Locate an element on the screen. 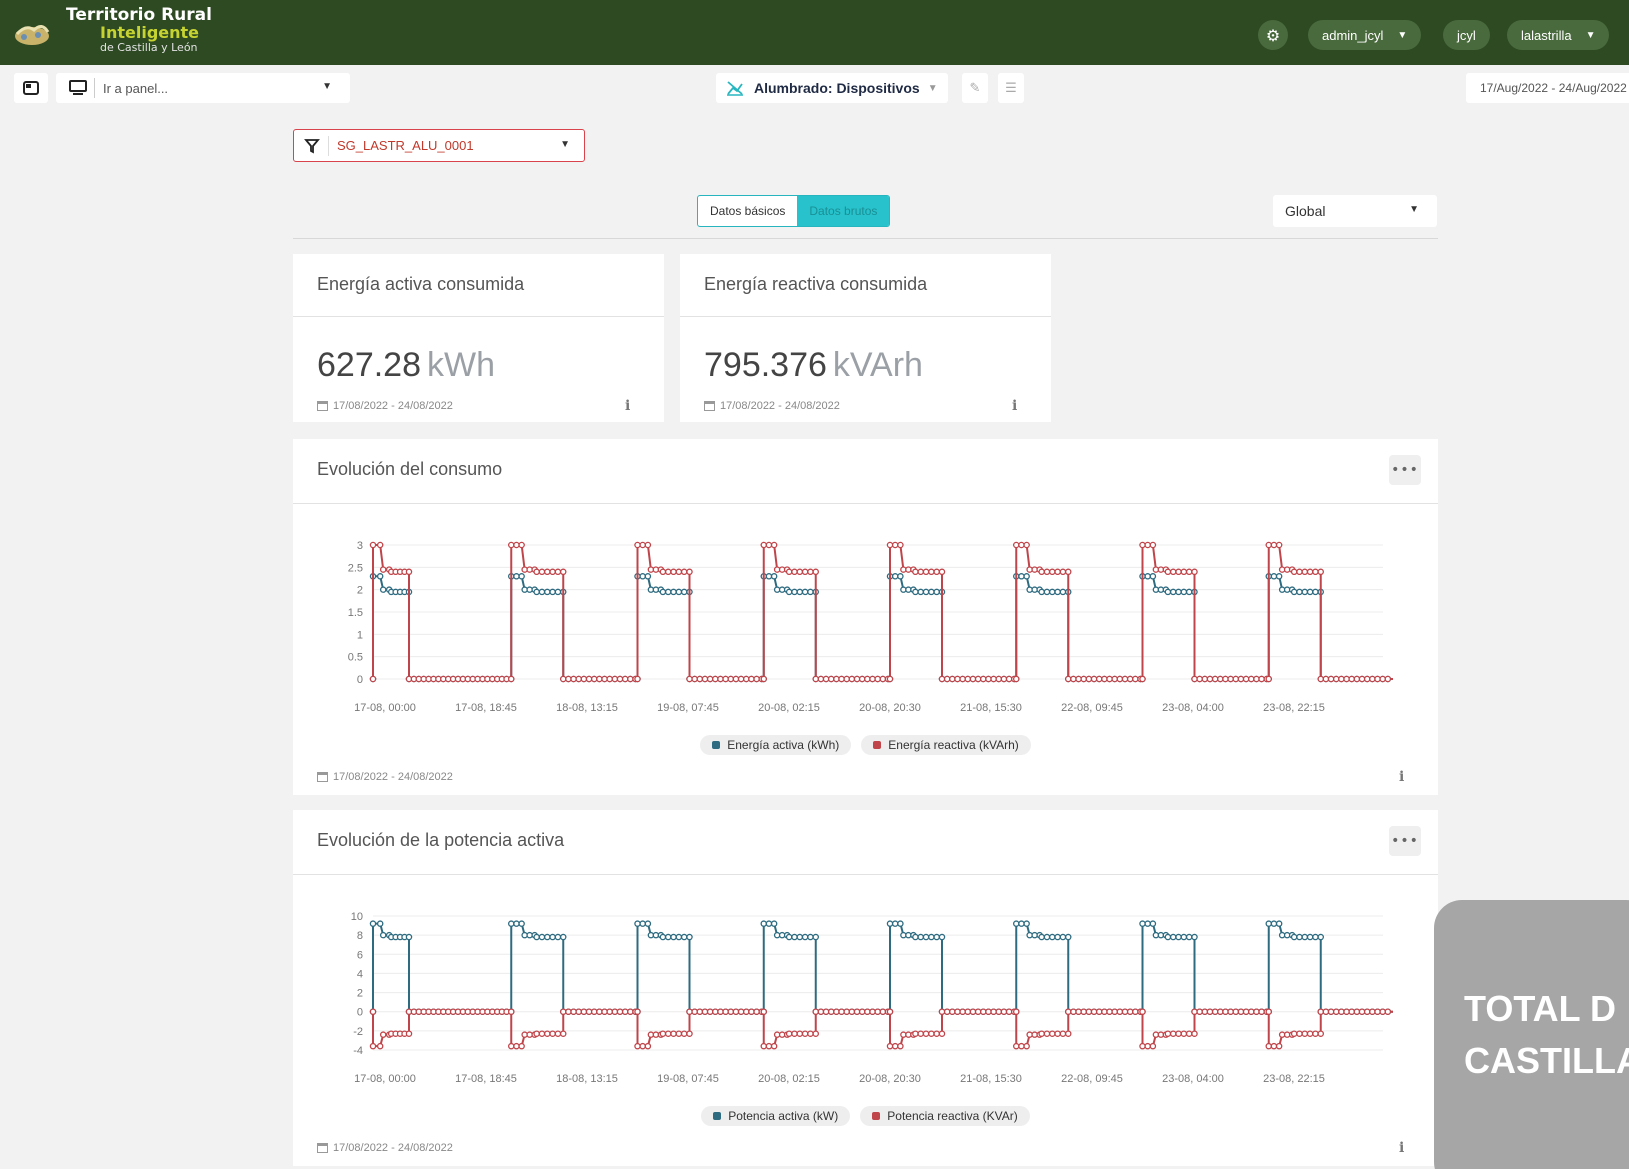 The image size is (1629, 1169). device-filter: SG_LASTR_ALU_0001 ▼ is located at coordinates (439, 145).